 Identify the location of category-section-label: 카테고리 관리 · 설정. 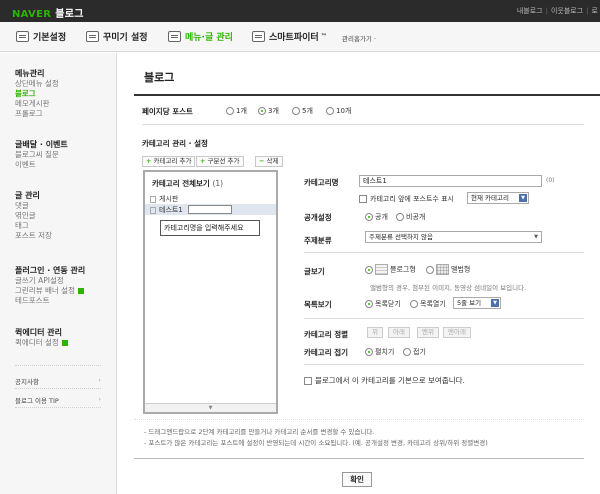
(175, 143).